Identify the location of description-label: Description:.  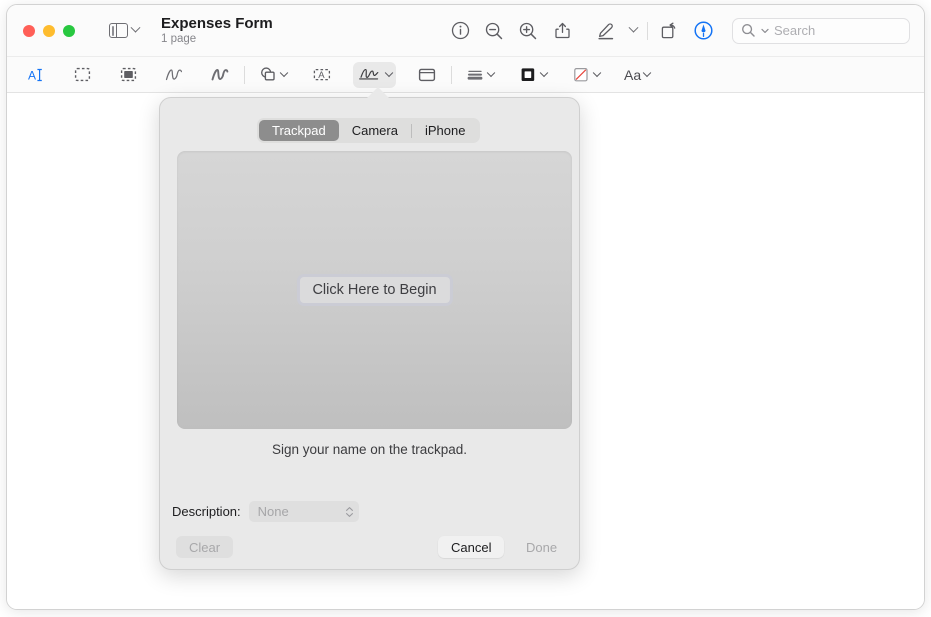
(206, 511).